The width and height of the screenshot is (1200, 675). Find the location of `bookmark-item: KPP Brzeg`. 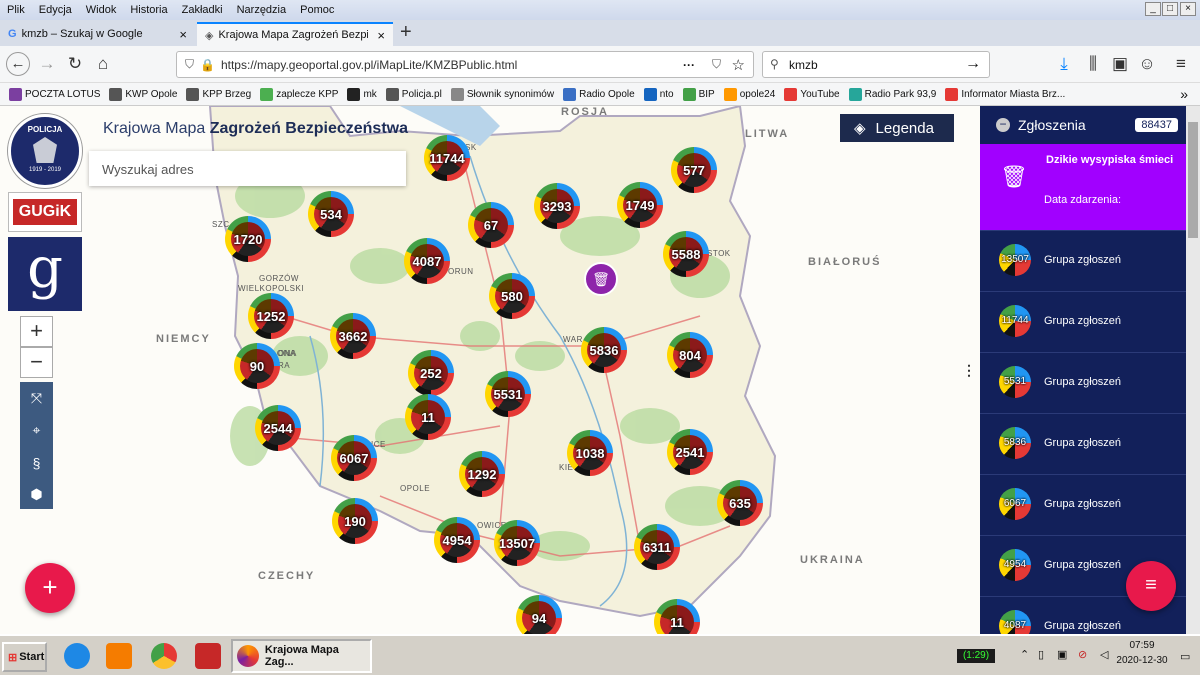

bookmark-item: KPP Brzeg is located at coordinates (218, 94).